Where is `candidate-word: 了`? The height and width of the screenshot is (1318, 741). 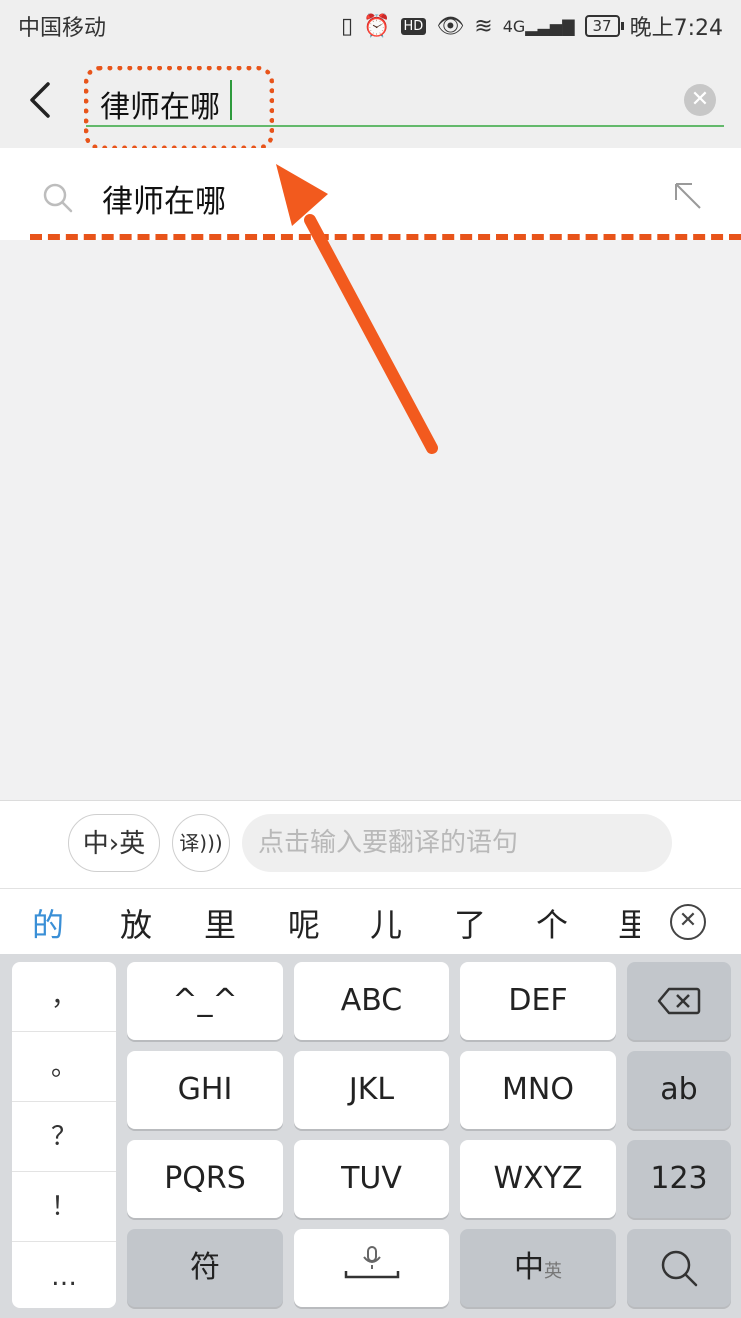 candidate-word: 了 is located at coordinates (470, 923).